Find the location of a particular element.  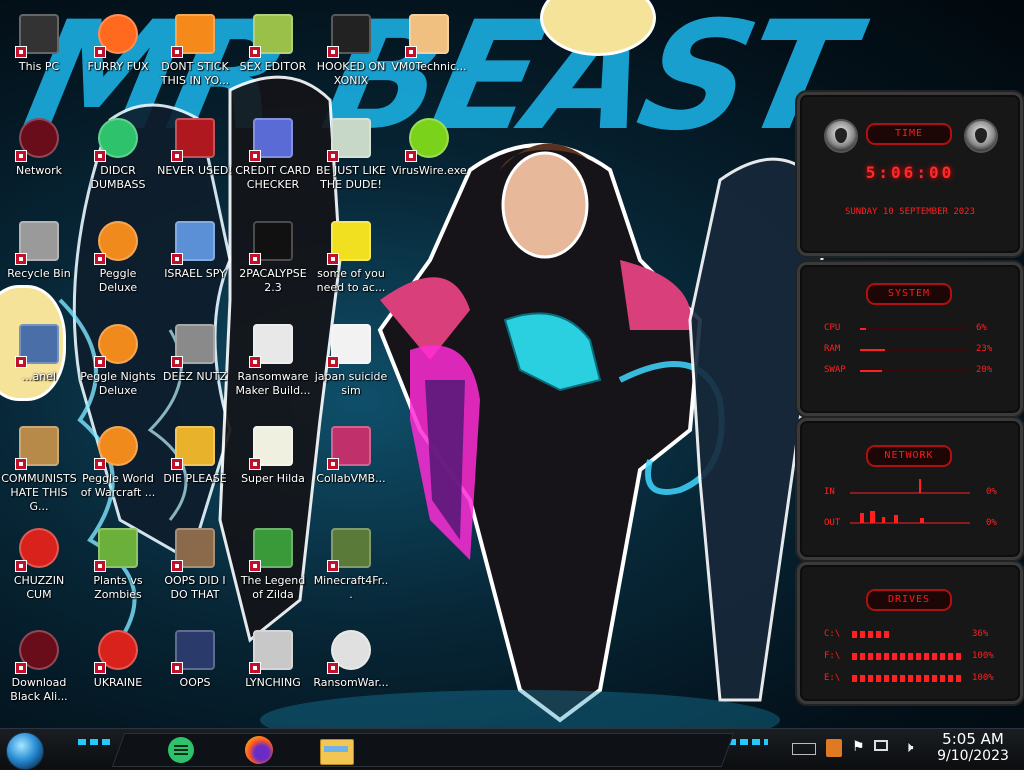

peggle-wow-icon is located at coordinates (118, 446).